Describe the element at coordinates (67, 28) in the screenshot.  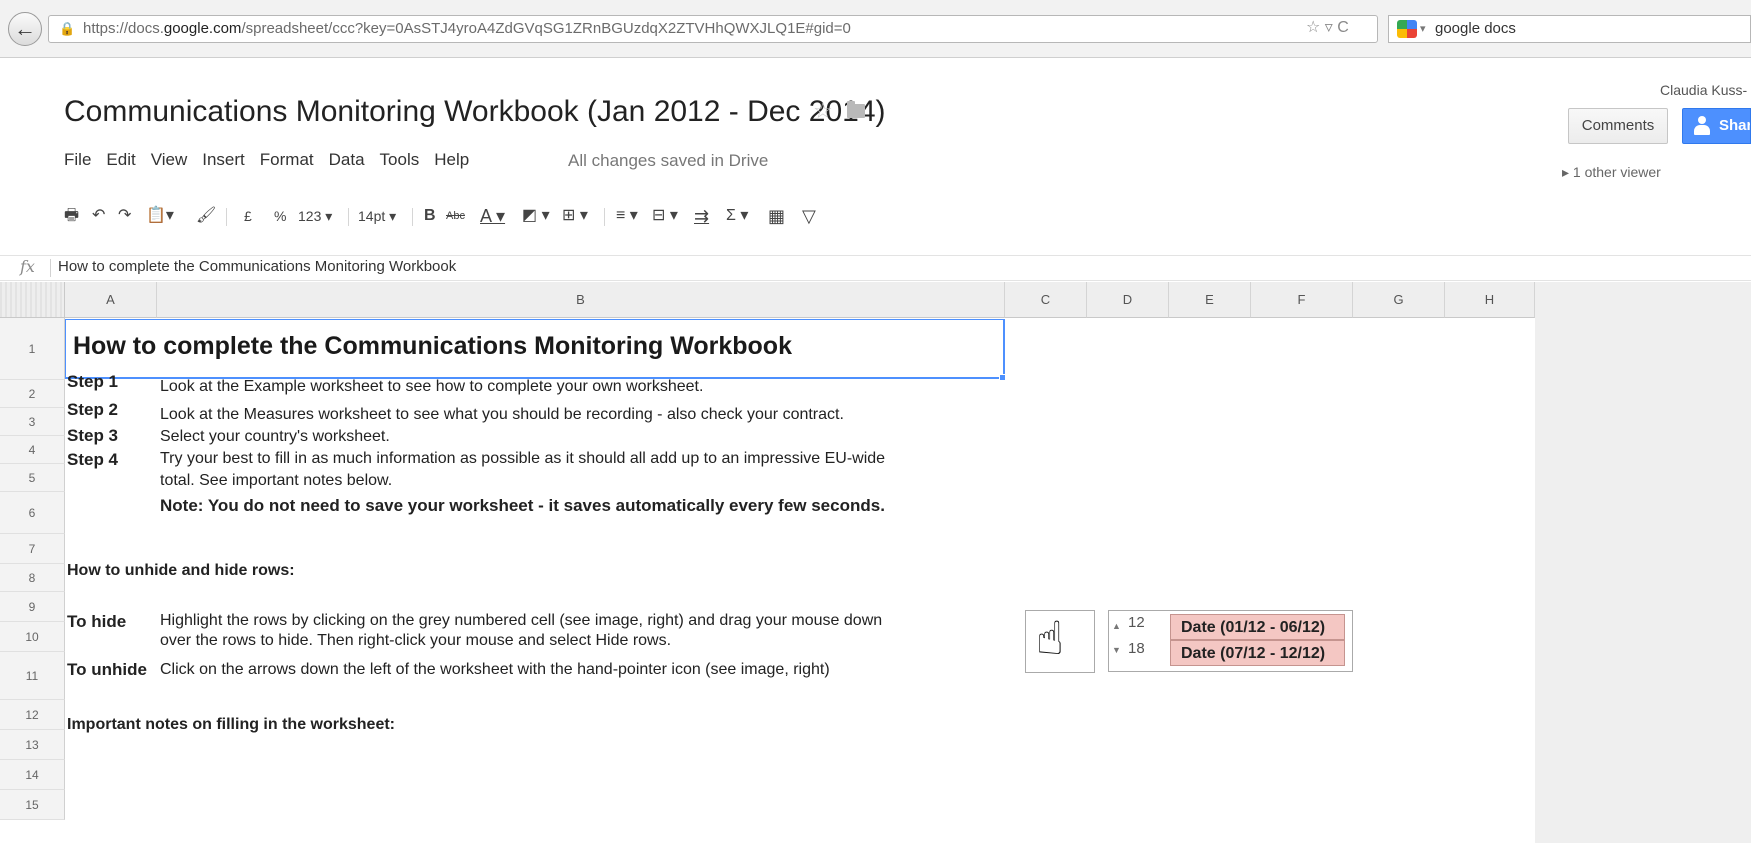
I see `lock-icon: 🔒` at that location.